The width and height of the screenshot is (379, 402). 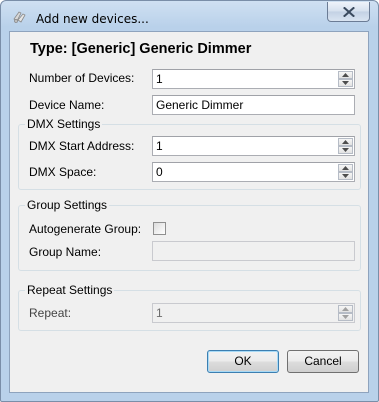 What do you see at coordinates (64, 124) in the screenshot?
I see `dmx-settings-title: DMX Settings` at bounding box center [64, 124].